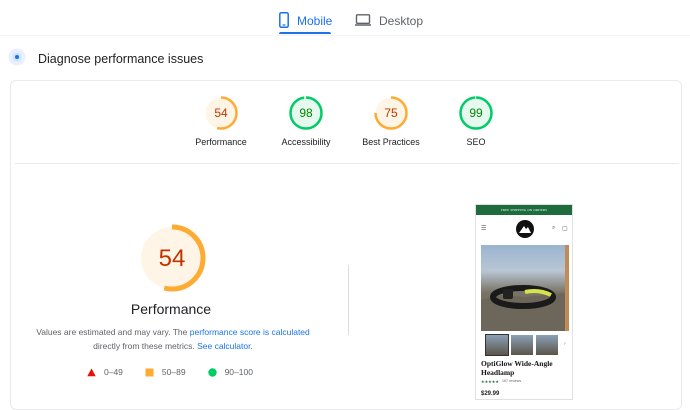  What do you see at coordinates (315, 21) in the screenshot?
I see `tab-mobile-label: Mobile` at bounding box center [315, 21].